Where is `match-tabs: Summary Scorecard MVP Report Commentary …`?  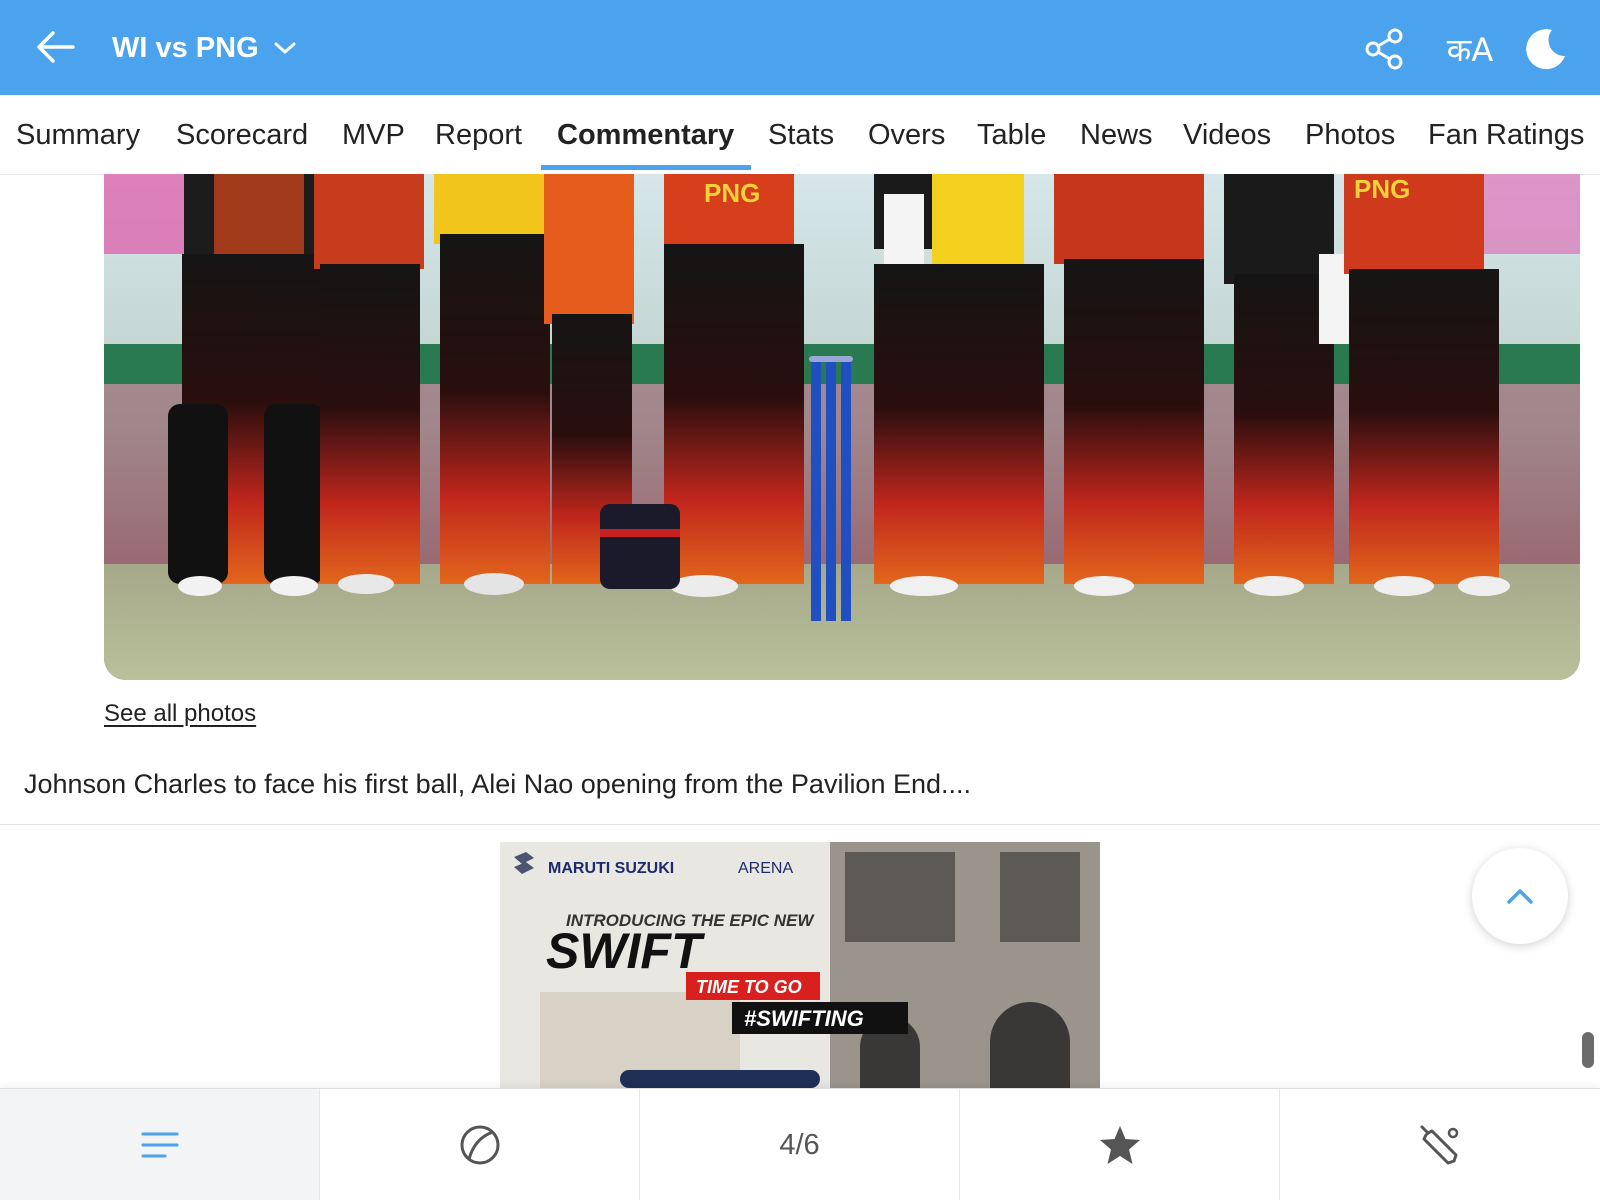
match-tabs: Summary Scorecard MVP Report Commentary … is located at coordinates (800, 135).